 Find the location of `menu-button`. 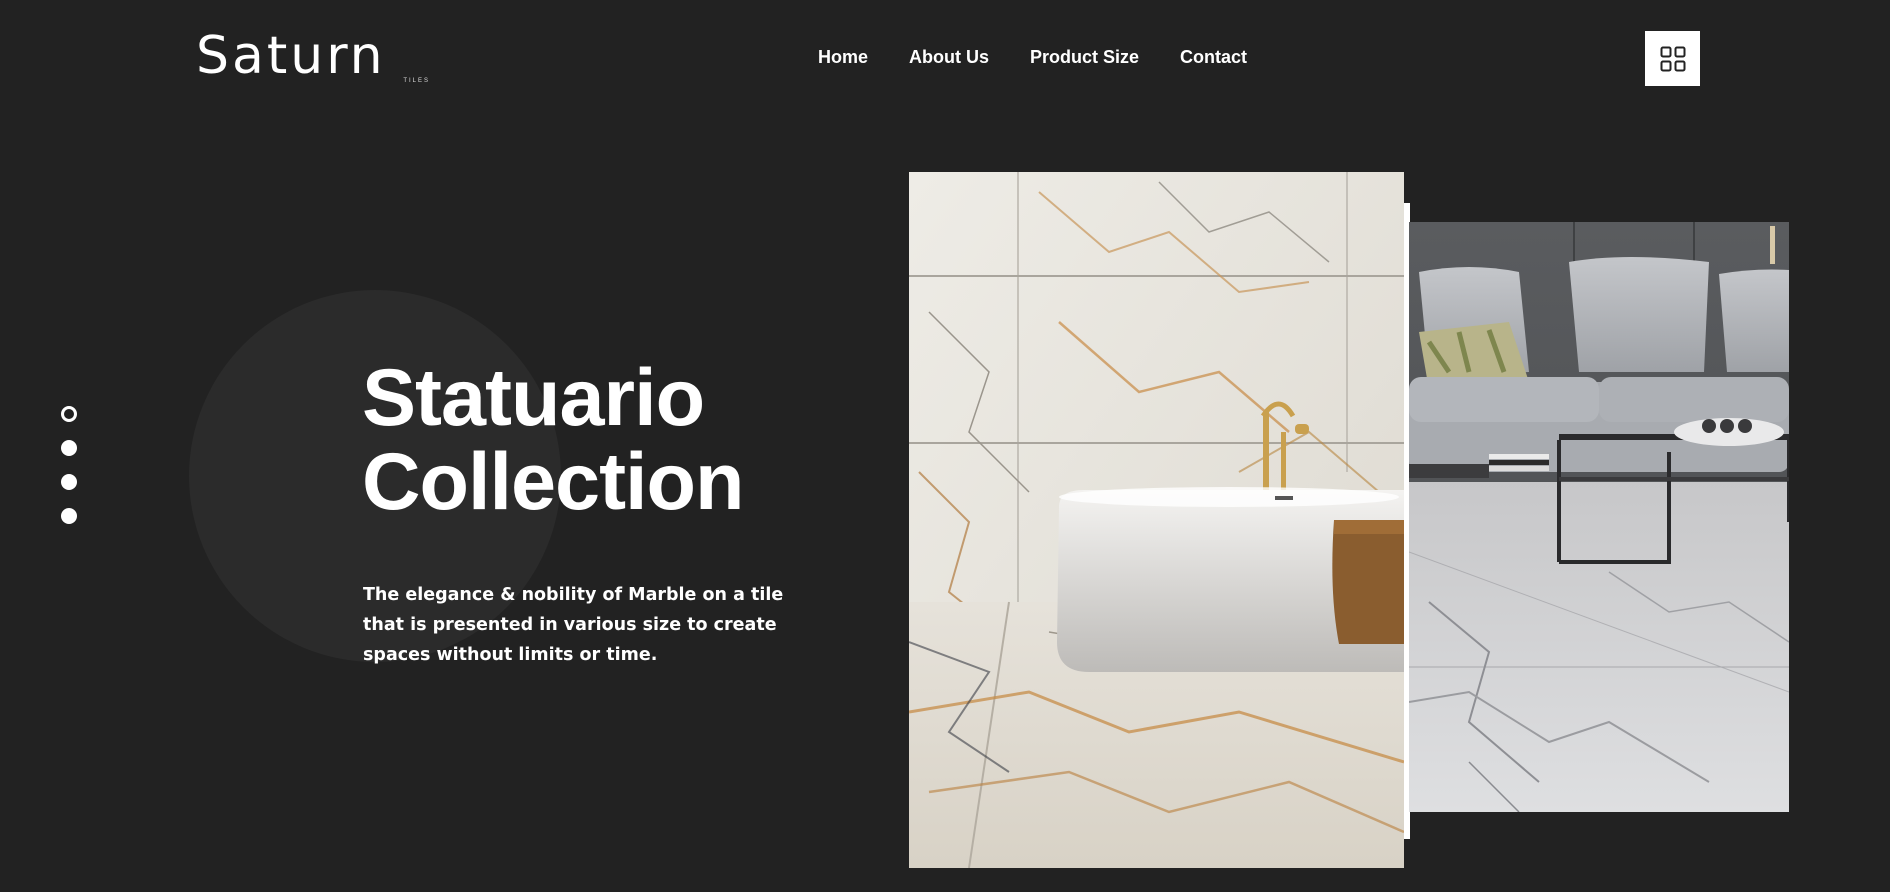

menu-button is located at coordinates (1672, 58).